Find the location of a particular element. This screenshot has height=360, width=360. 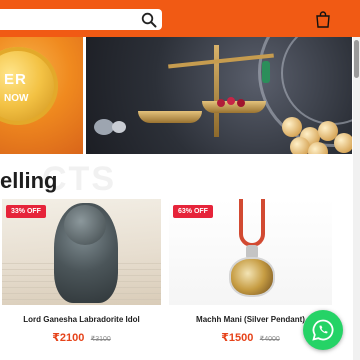

product-image: 63% OFF is located at coordinates (250, 252).